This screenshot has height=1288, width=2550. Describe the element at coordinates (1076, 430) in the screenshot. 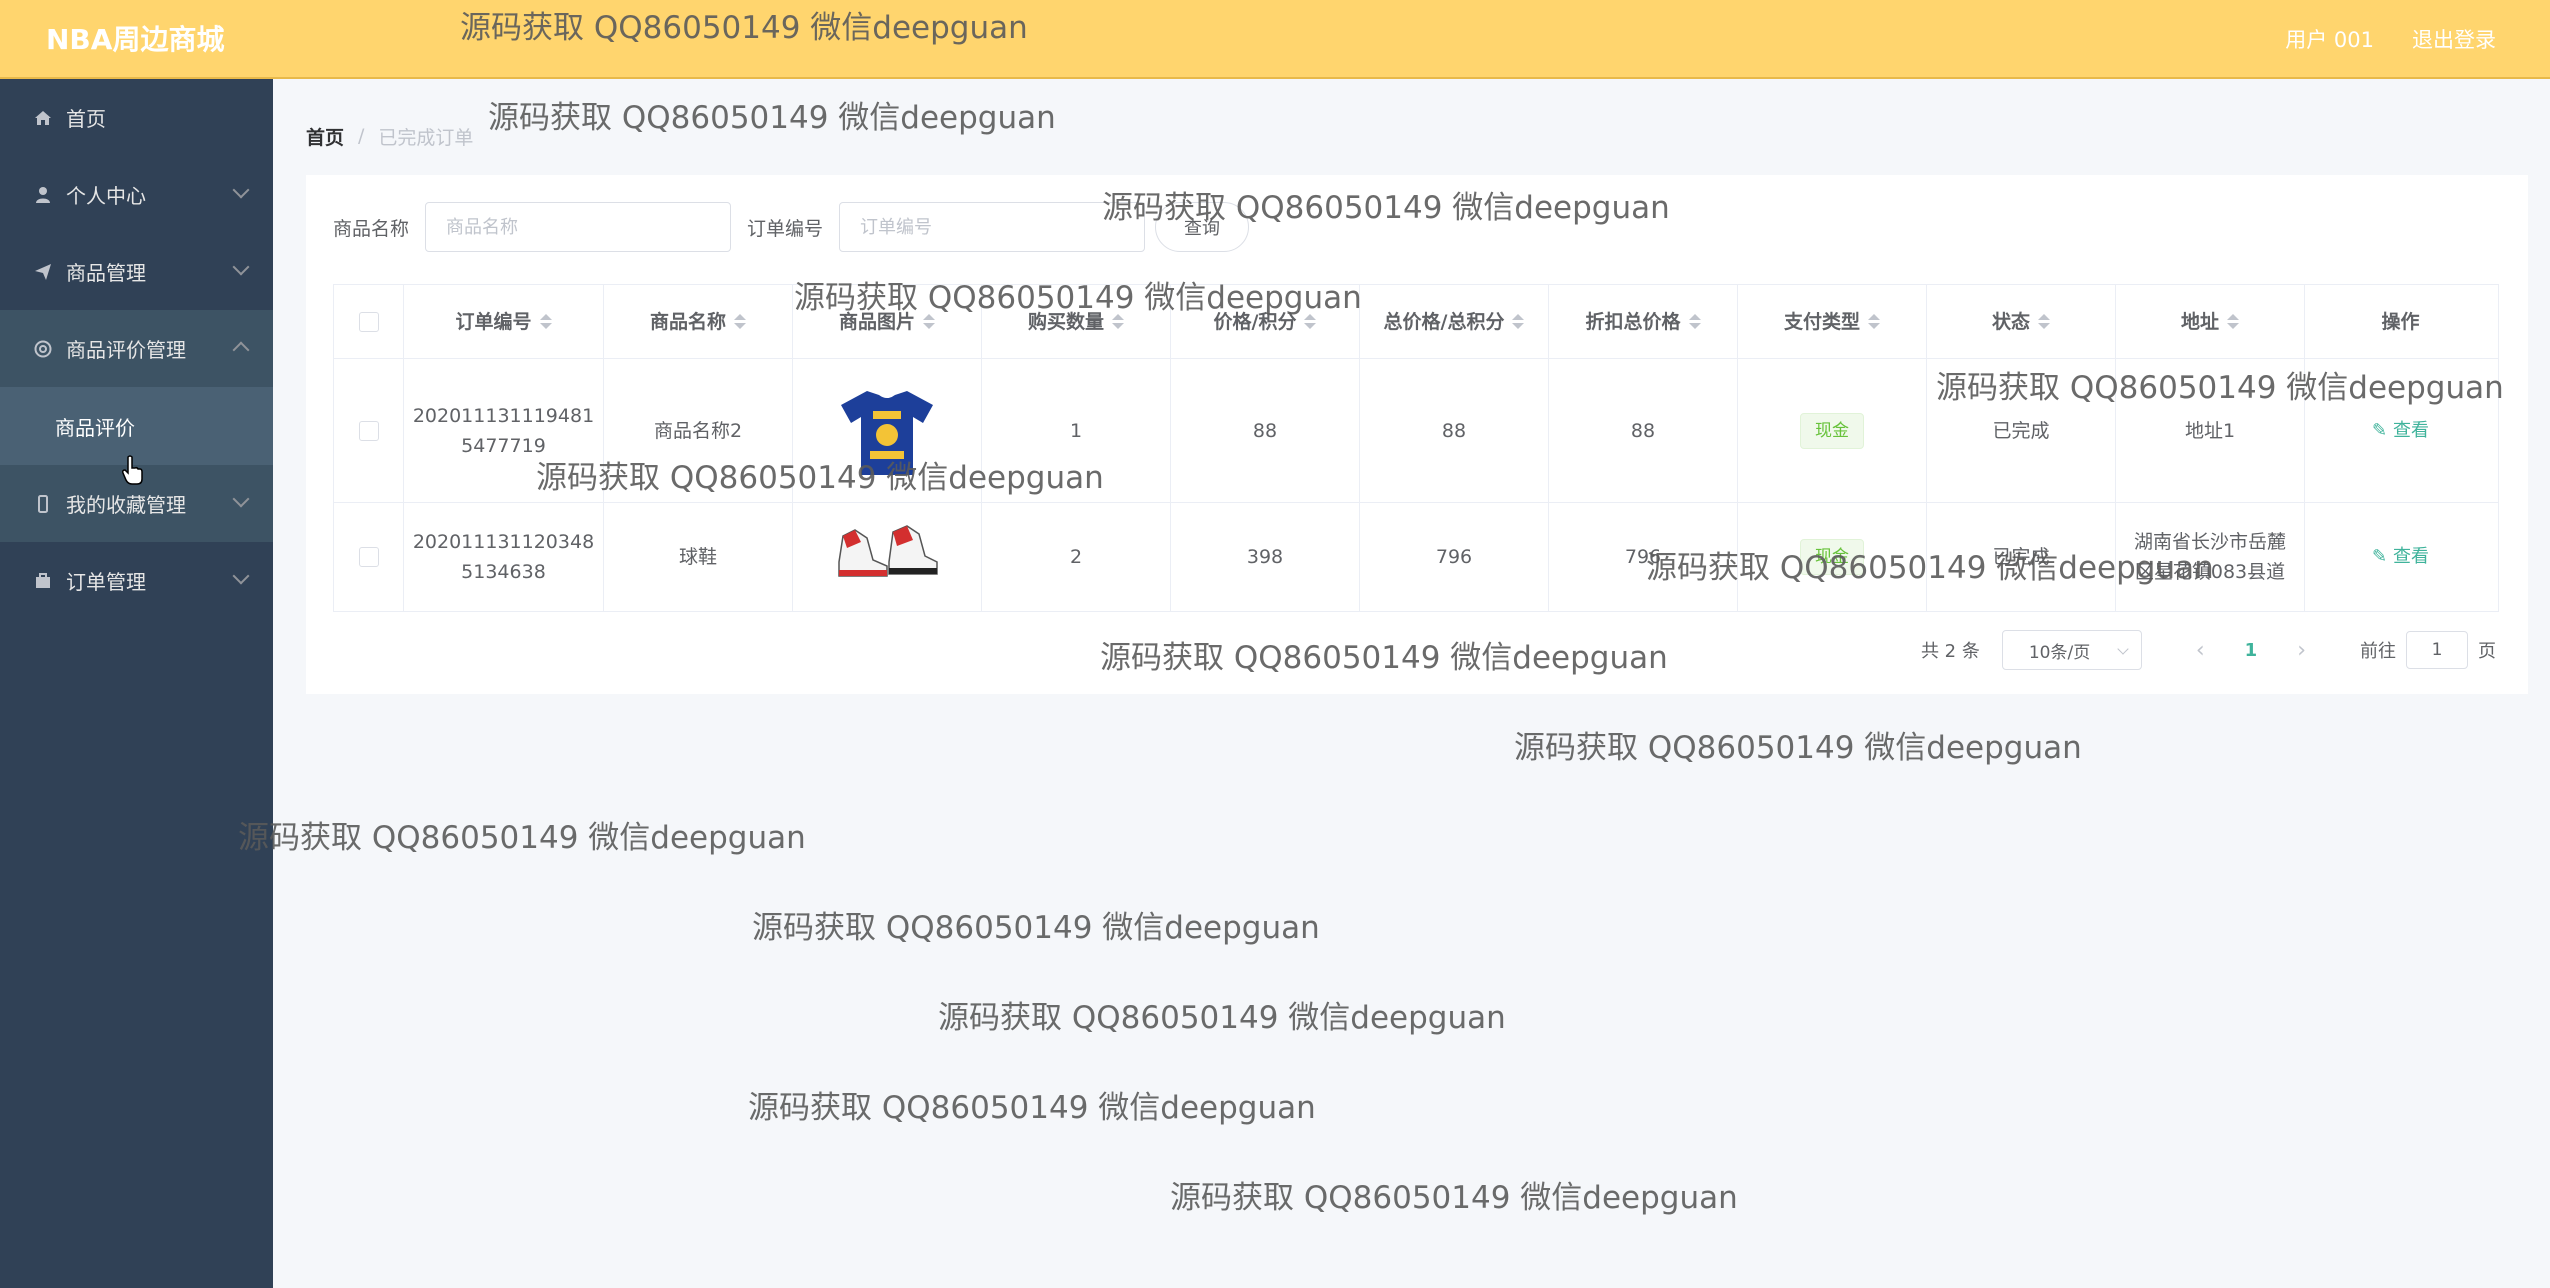

I see `quantity-cell: 1` at that location.